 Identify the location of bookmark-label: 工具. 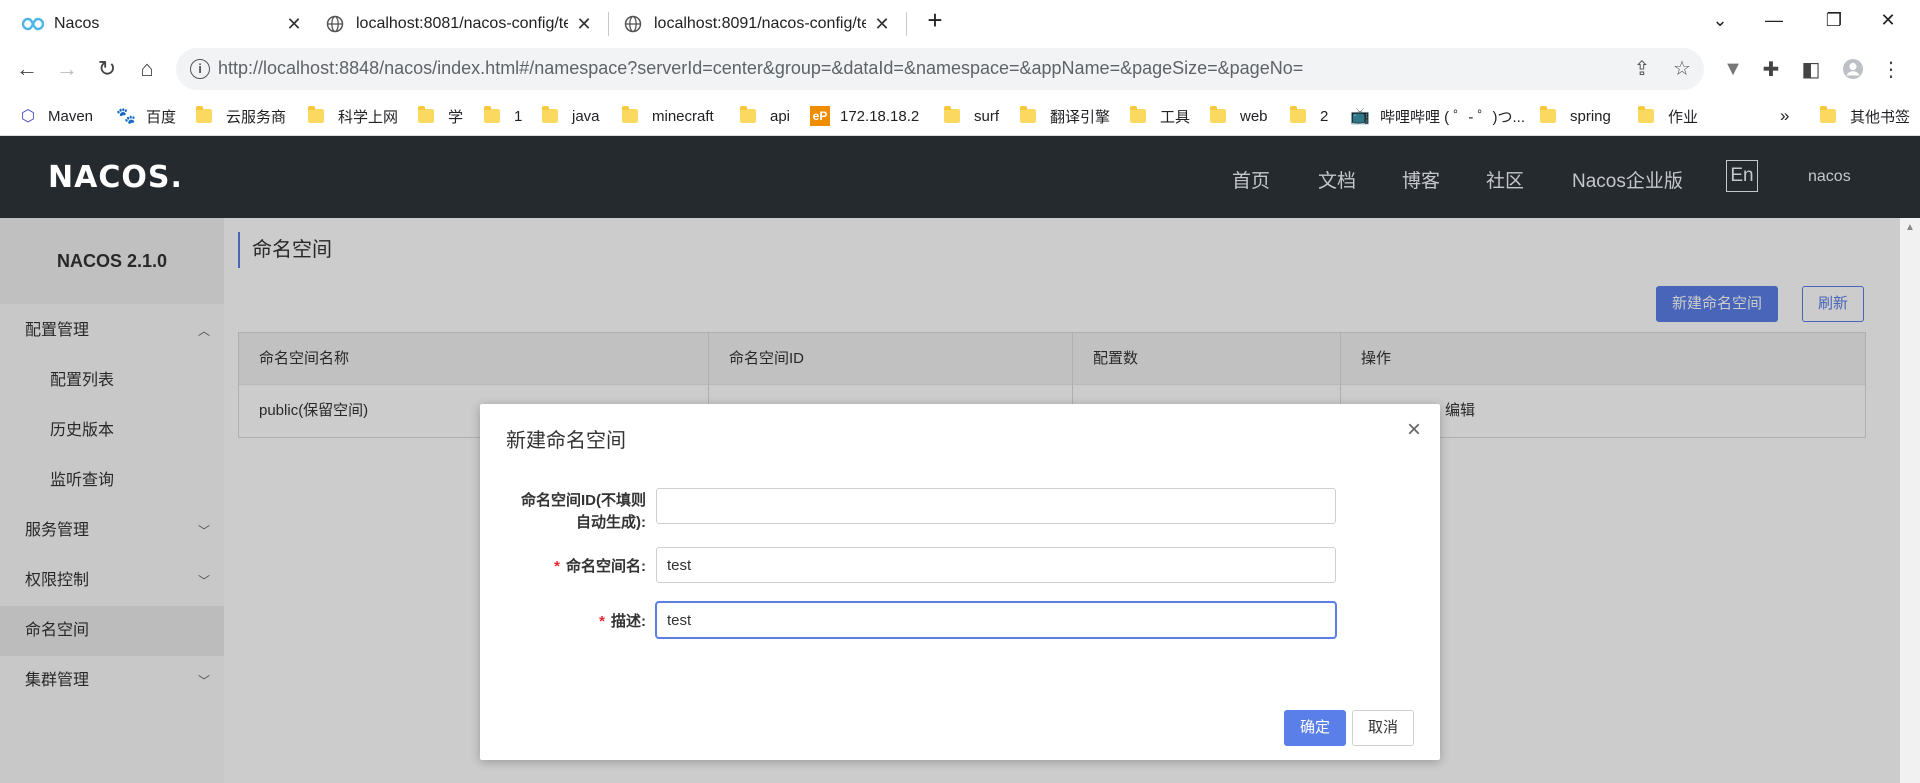
(1175, 117).